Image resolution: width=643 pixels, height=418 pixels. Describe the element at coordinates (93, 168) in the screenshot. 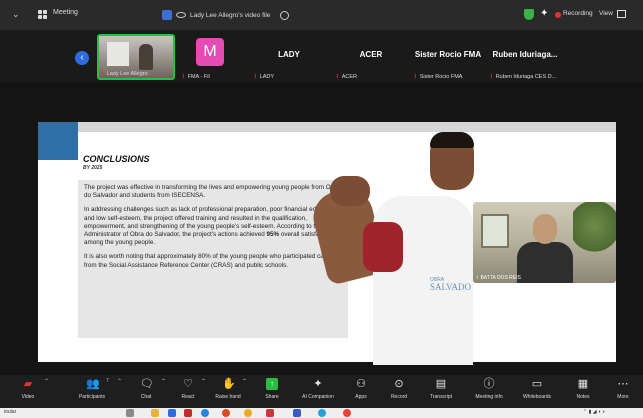

I see `slide-subtitle: BY 2025` at that location.